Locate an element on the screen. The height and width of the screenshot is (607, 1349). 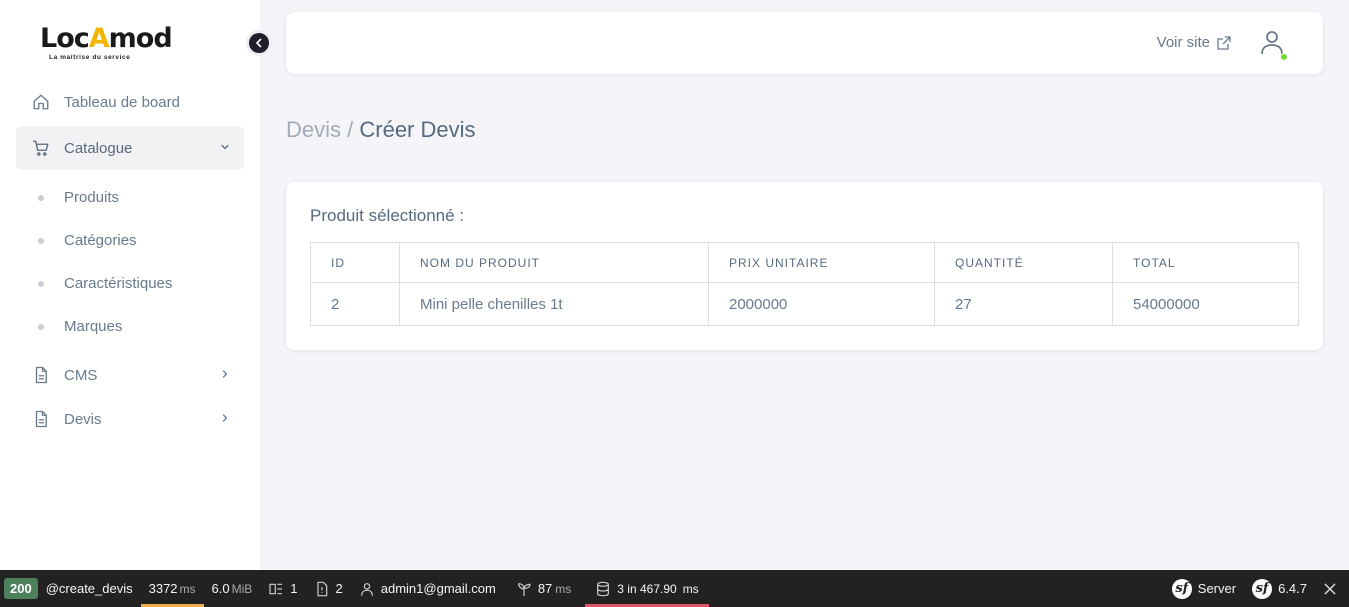
sidebar-item-label: CMS is located at coordinates (81, 375).